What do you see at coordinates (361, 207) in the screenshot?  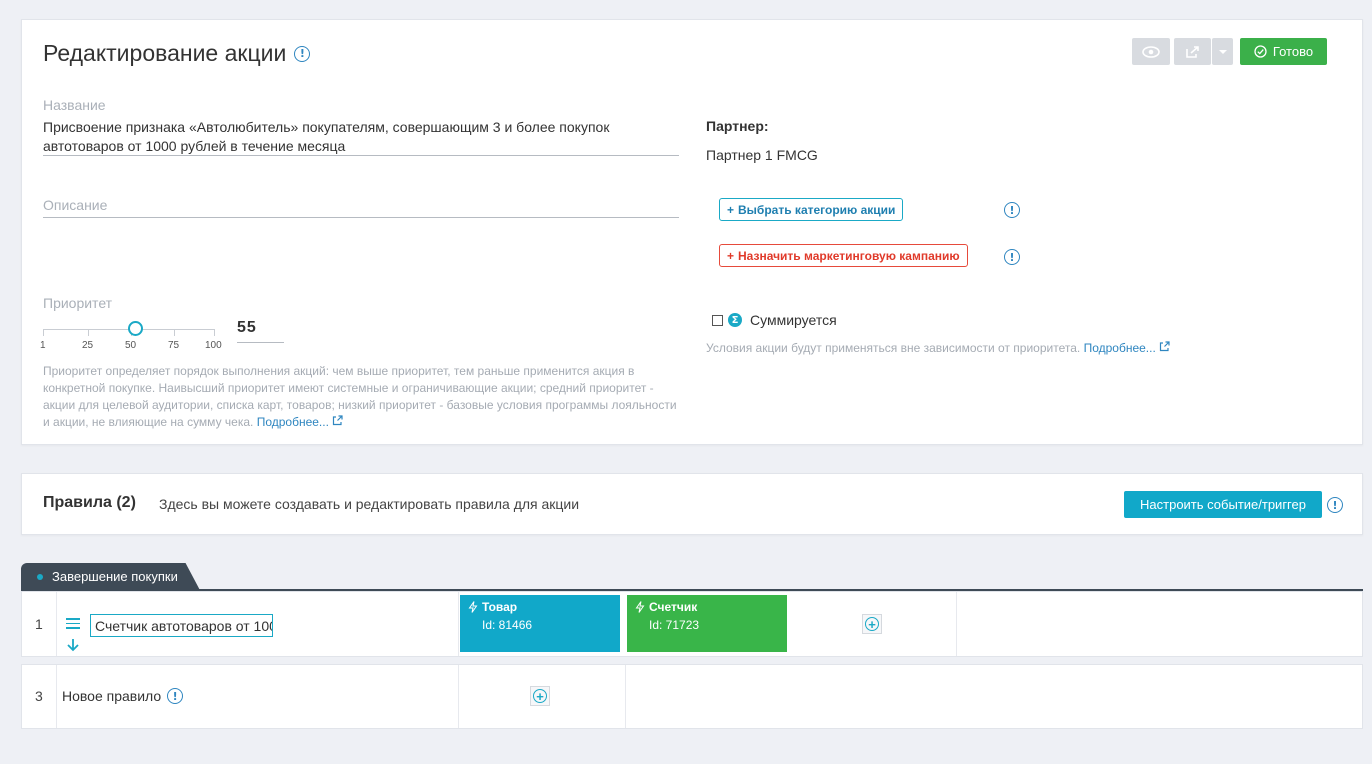 I see `description-field: Описание` at bounding box center [361, 207].